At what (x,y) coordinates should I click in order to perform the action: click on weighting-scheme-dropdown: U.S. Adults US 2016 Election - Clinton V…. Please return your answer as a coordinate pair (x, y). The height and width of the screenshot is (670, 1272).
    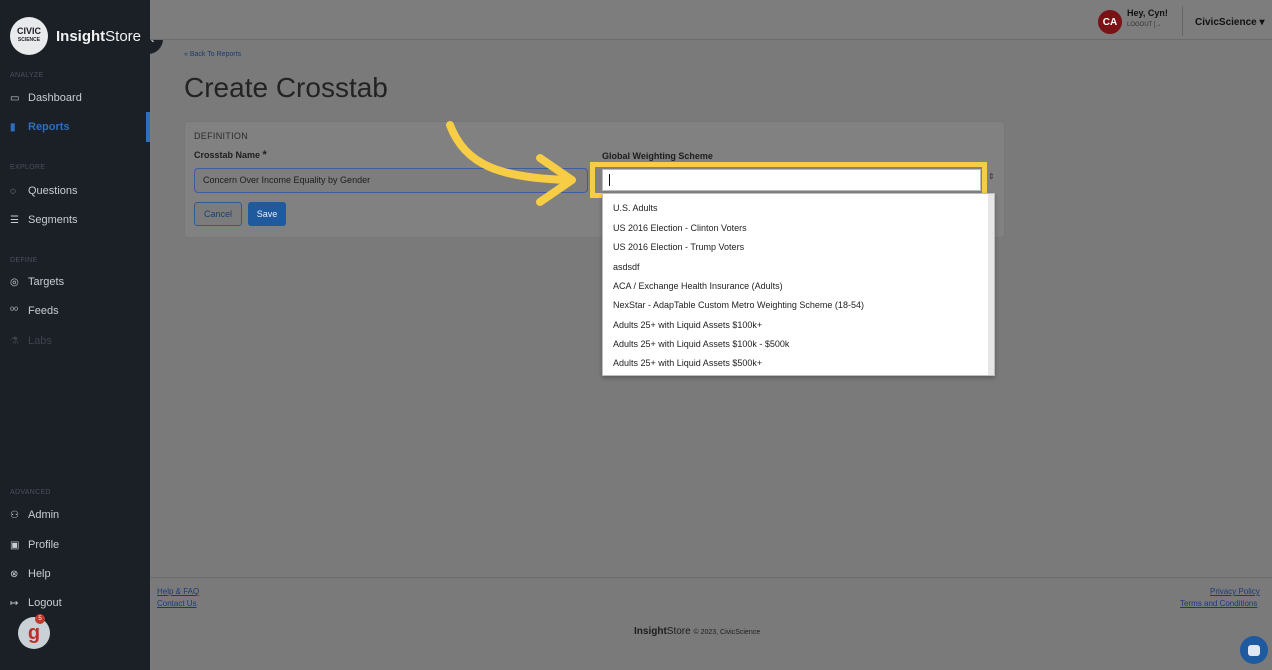
    Looking at the image, I should click on (798, 284).